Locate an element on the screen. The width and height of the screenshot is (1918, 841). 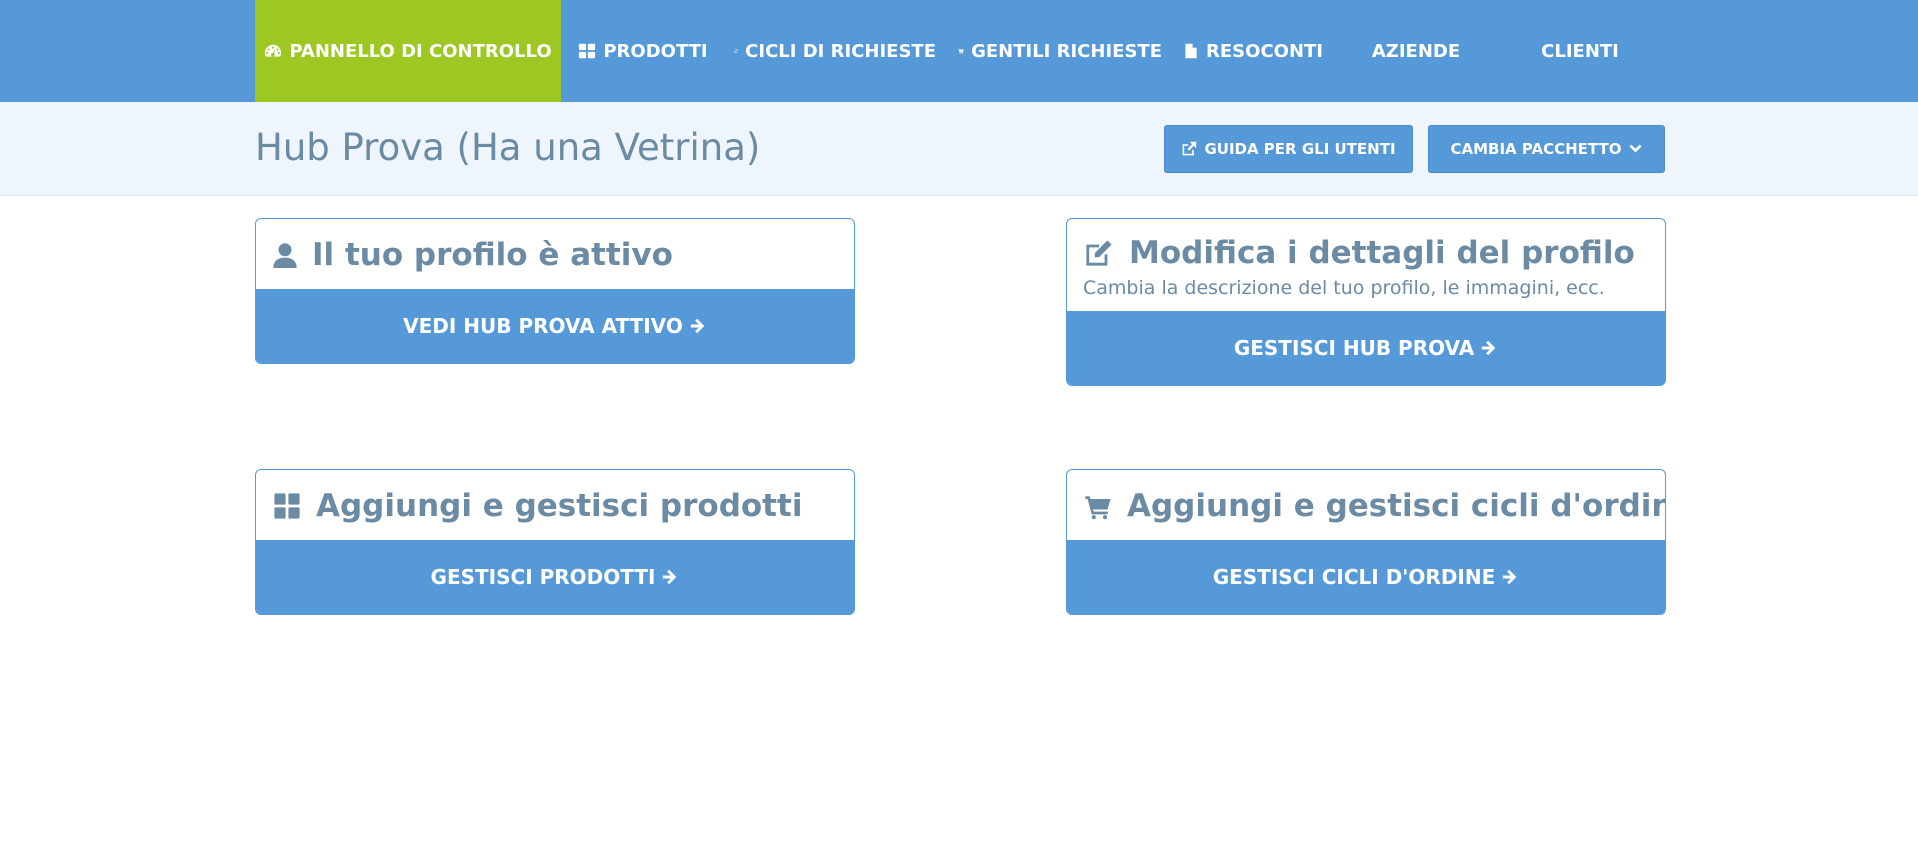
nav-companies-label: AZIENDE is located at coordinates (1416, 51).